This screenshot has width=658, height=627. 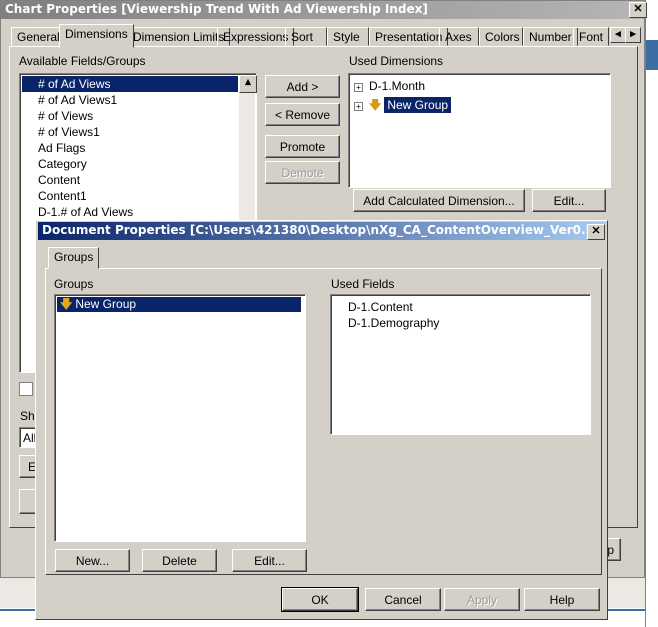 What do you see at coordinates (479, 130) in the screenshot?
I see `used-dimensions-list: + D-1.Month + 🡇 New Group` at bounding box center [479, 130].